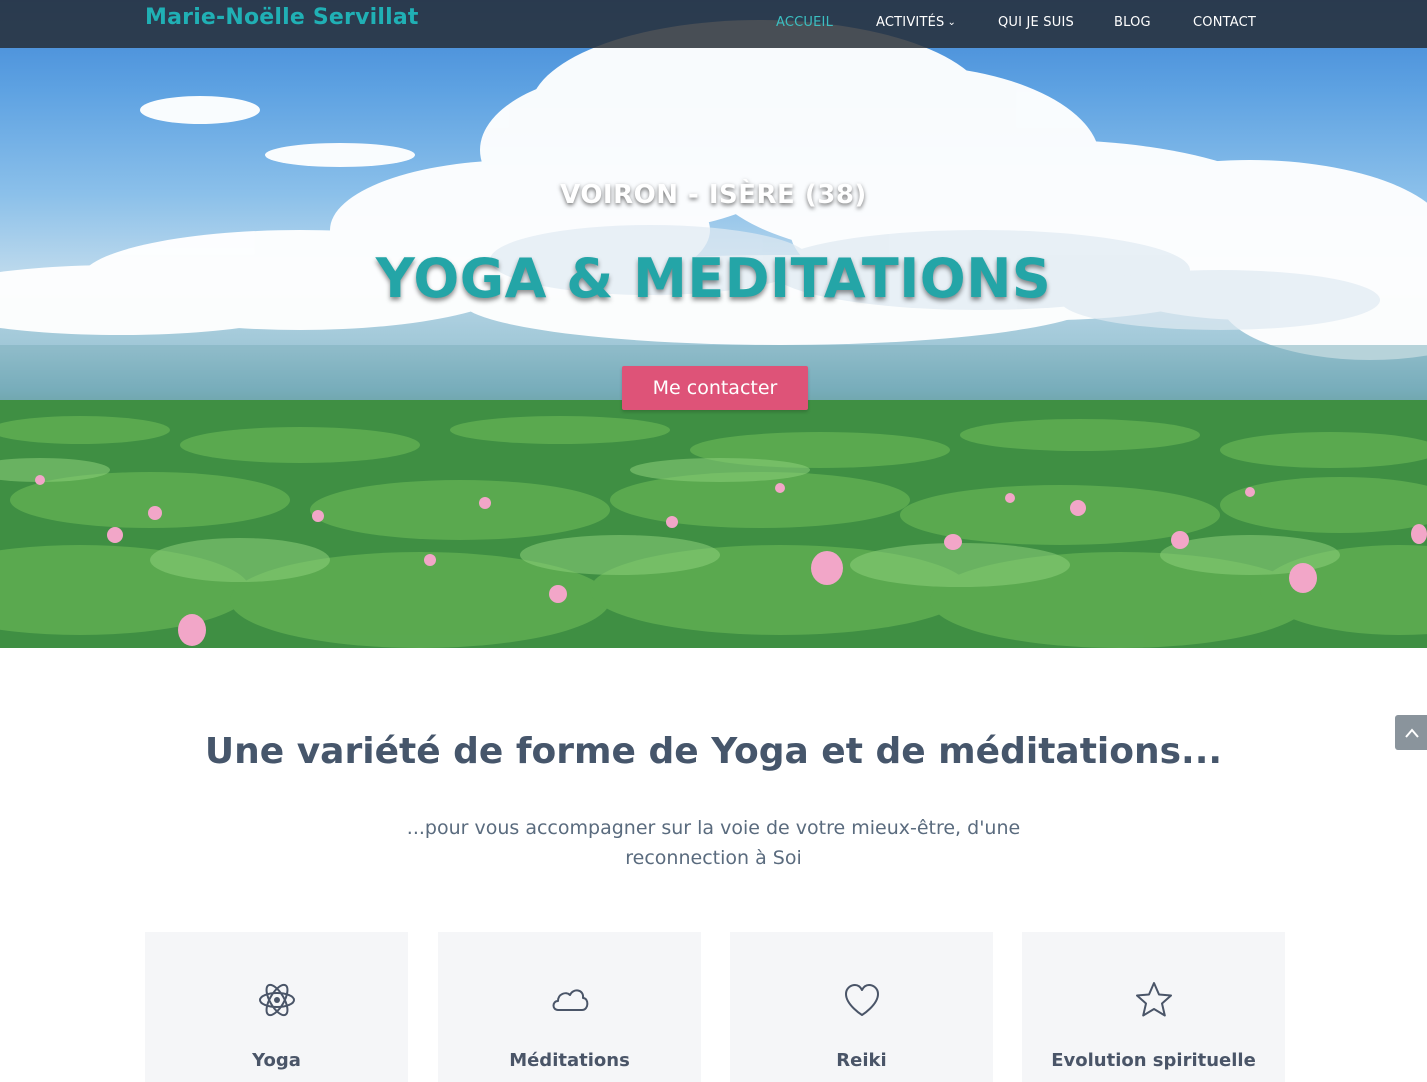 The image size is (1427, 1082). I want to click on nav-item-activites: ACTIVITÉS ⌄, so click(916, 22).